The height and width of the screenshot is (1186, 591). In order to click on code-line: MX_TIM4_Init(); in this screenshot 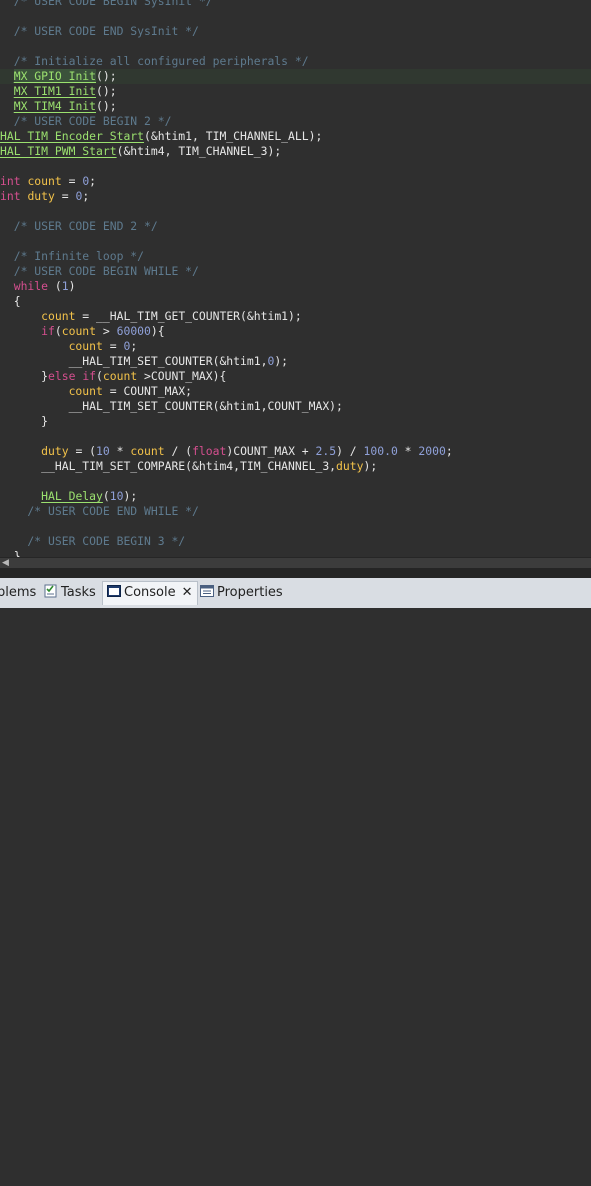, I will do `click(58, 106)`.